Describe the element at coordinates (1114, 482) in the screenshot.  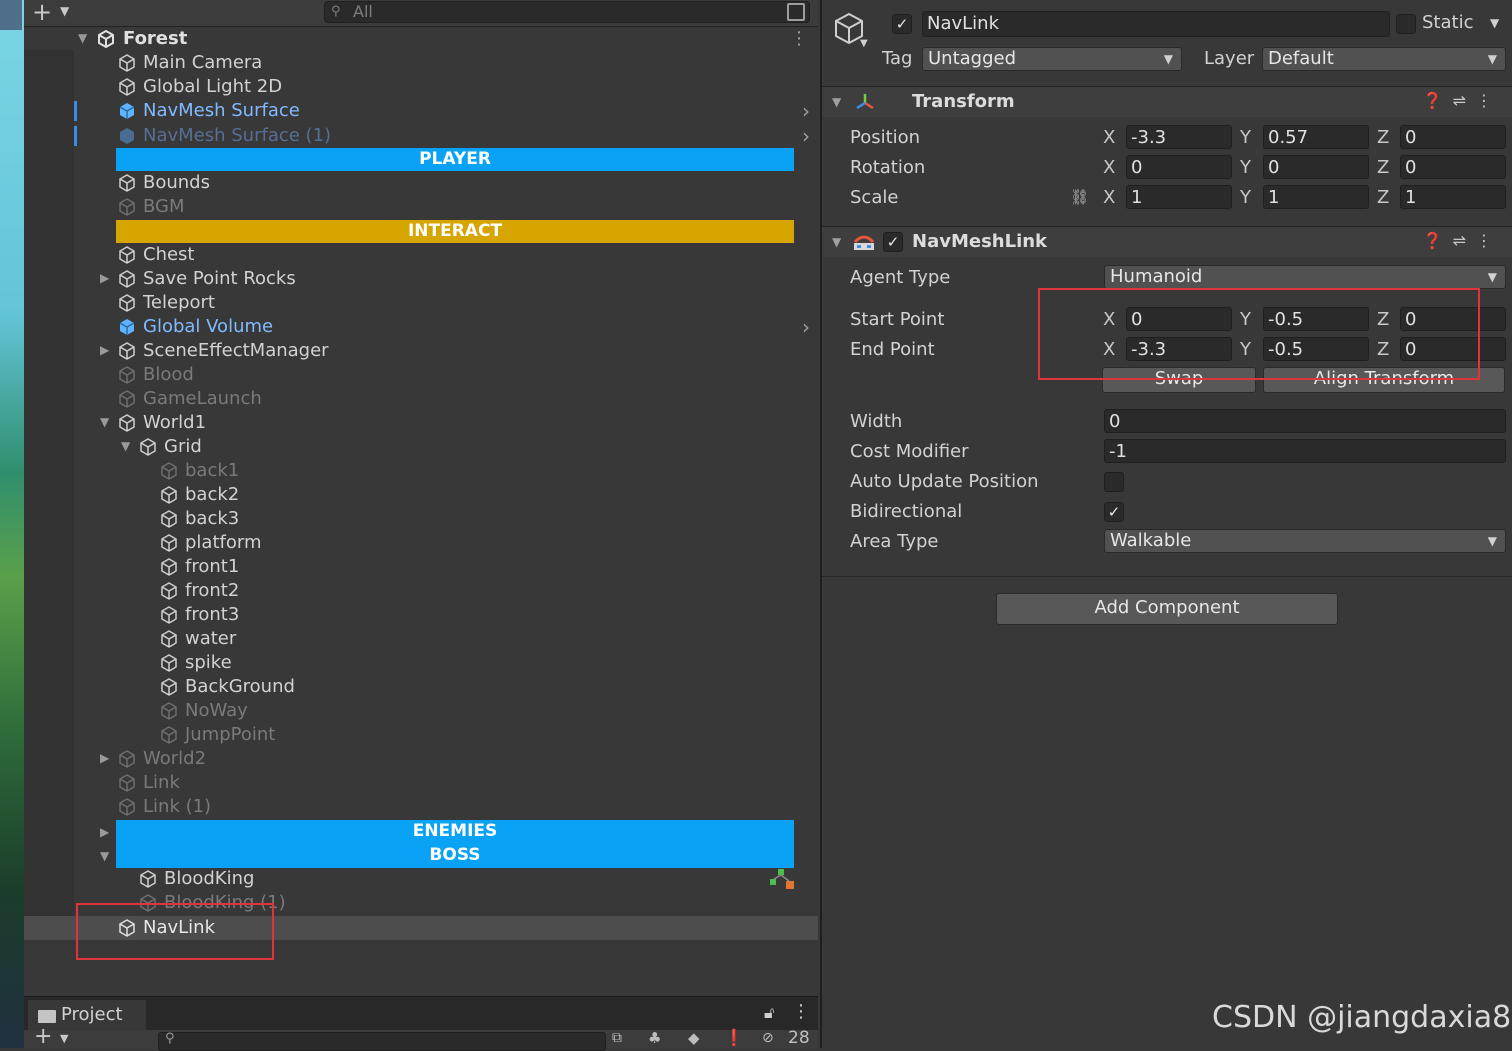
I see `auto-update-checkbox` at that location.